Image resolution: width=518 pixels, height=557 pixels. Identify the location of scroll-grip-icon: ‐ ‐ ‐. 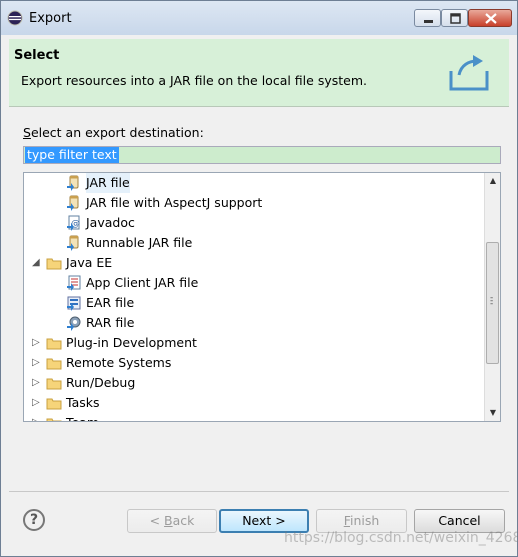
(492, 301).